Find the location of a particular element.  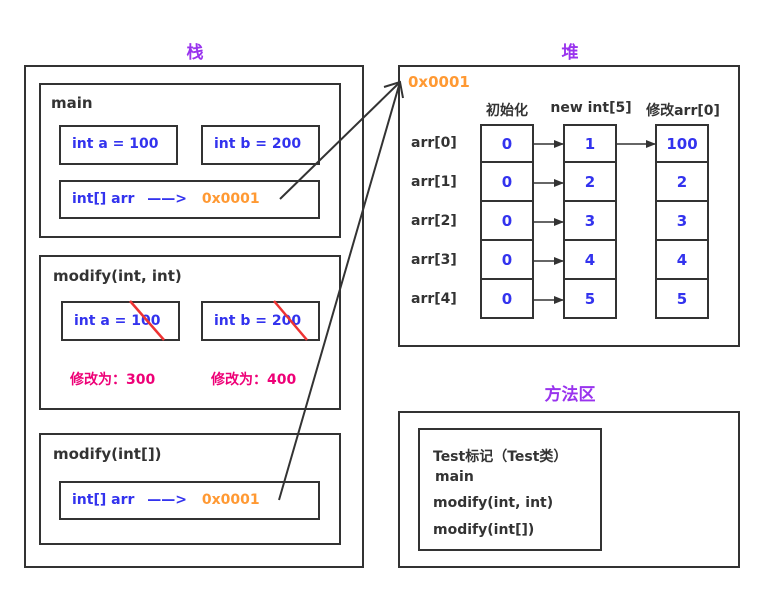

var-a-text: int a = 100 is located at coordinates (115, 144).